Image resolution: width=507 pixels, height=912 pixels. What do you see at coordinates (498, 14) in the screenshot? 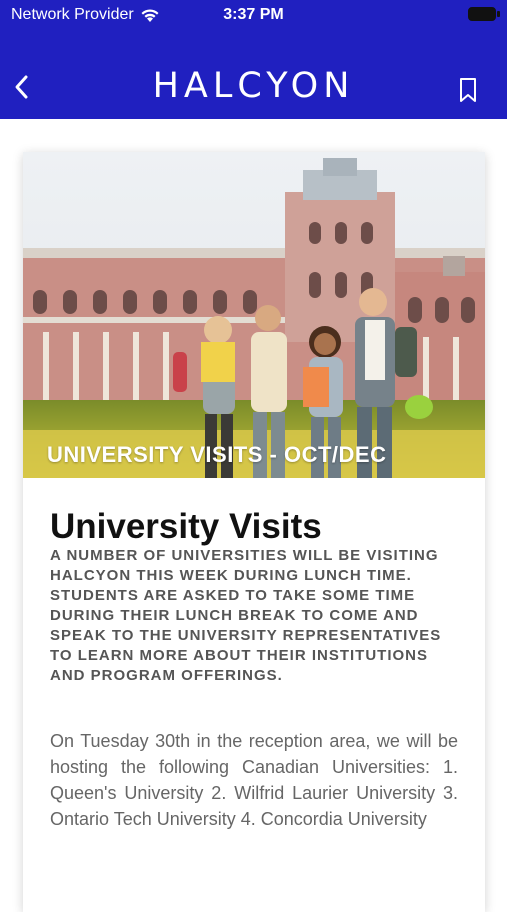
I see `battery-tip` at bounding box center [498, 14].